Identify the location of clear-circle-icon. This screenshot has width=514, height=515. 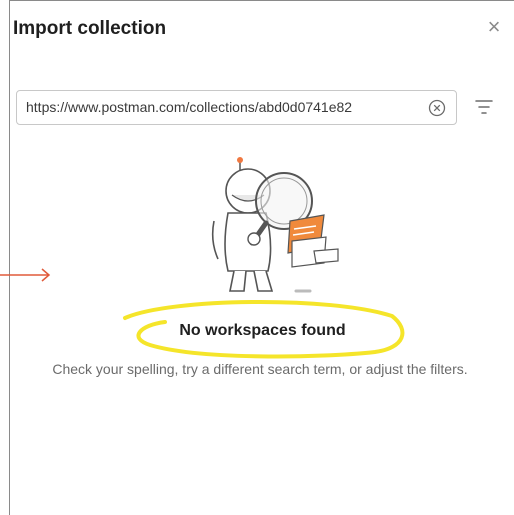
(437, 108).